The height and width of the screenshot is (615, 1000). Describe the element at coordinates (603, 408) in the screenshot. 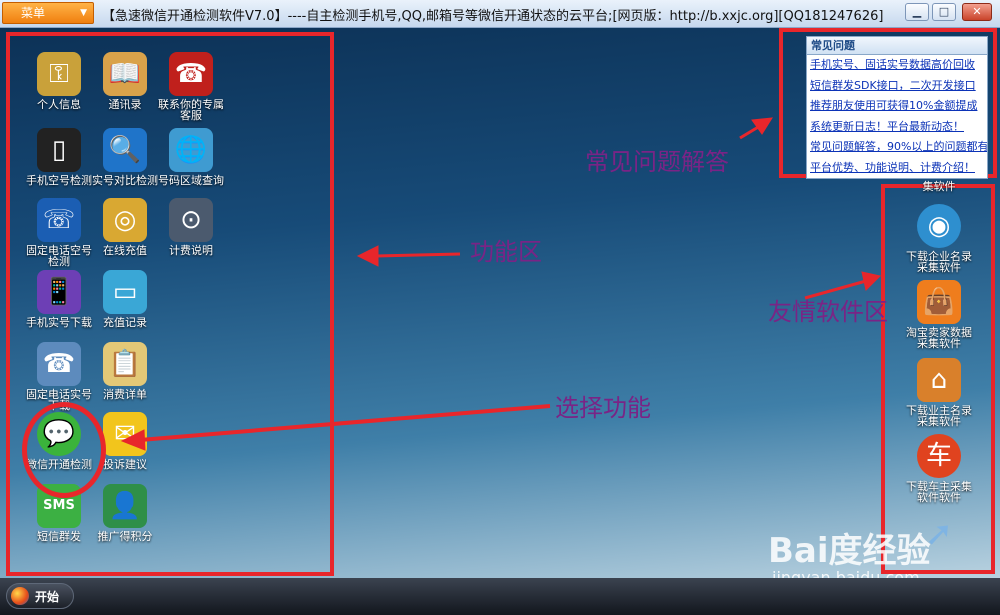

I see `annotation-select-function: 选择功能` at that location.